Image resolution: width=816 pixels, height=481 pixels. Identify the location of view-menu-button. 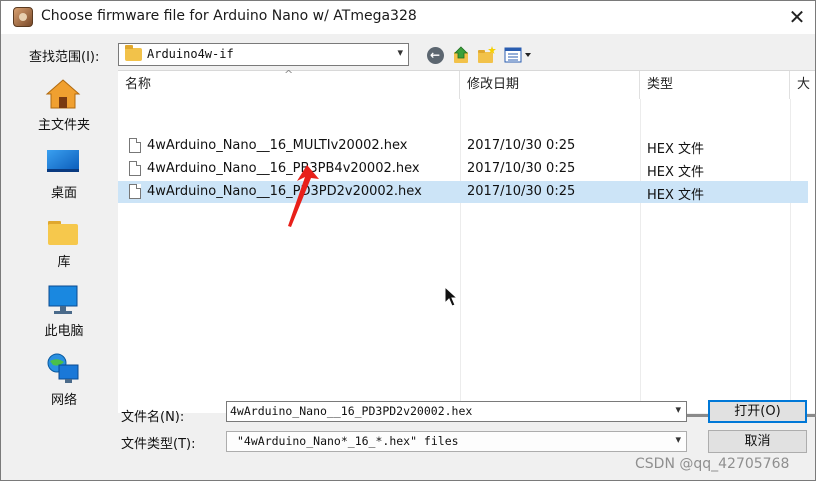
(519, 55).